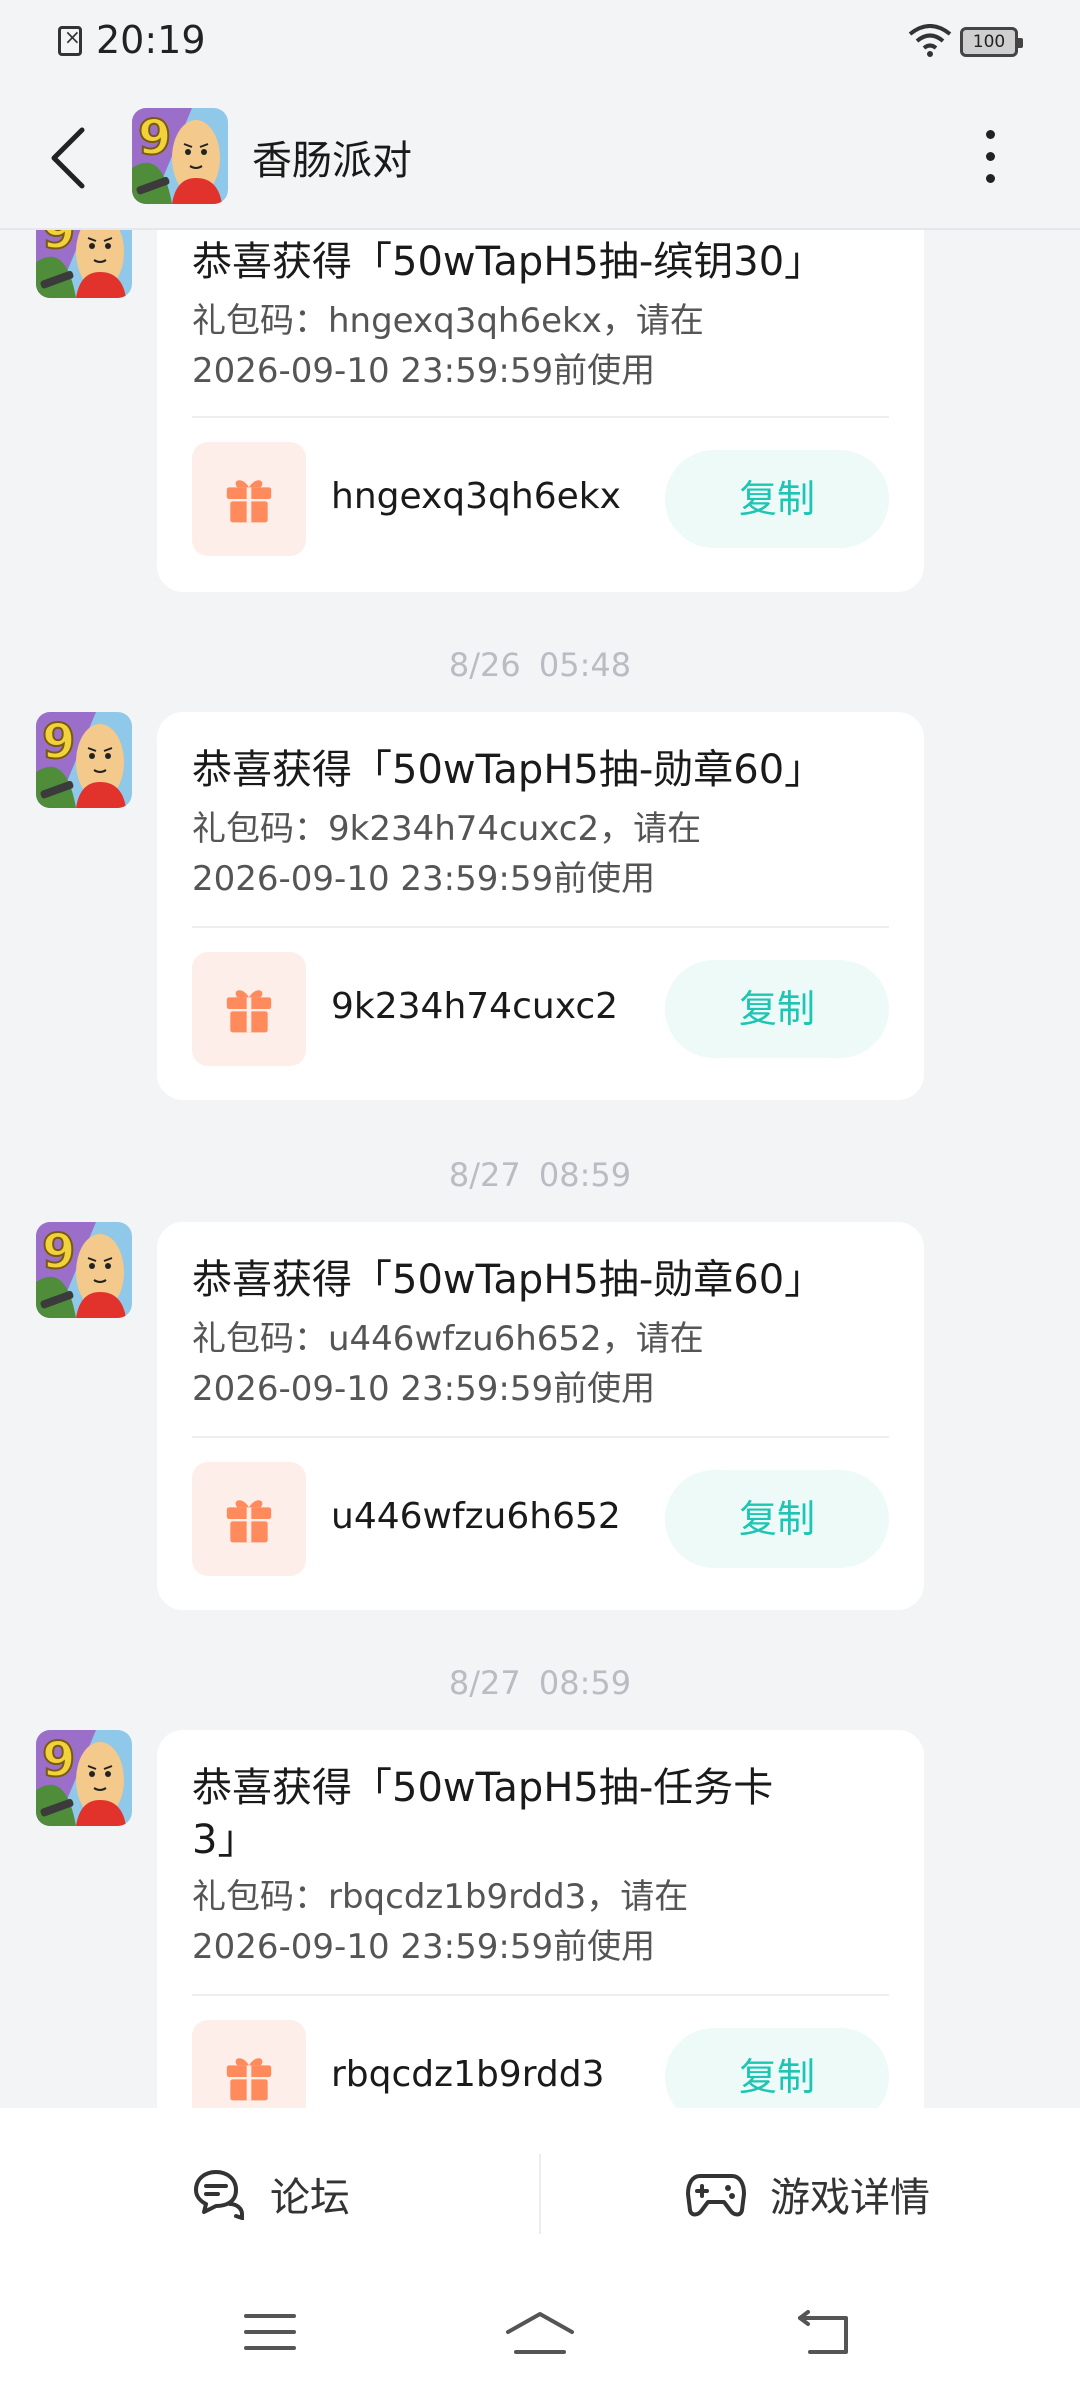 The image size is (1080, 2408). Describe the element at coordinates (990, 157) in the screenshot. I see `more-options-button` at that location.